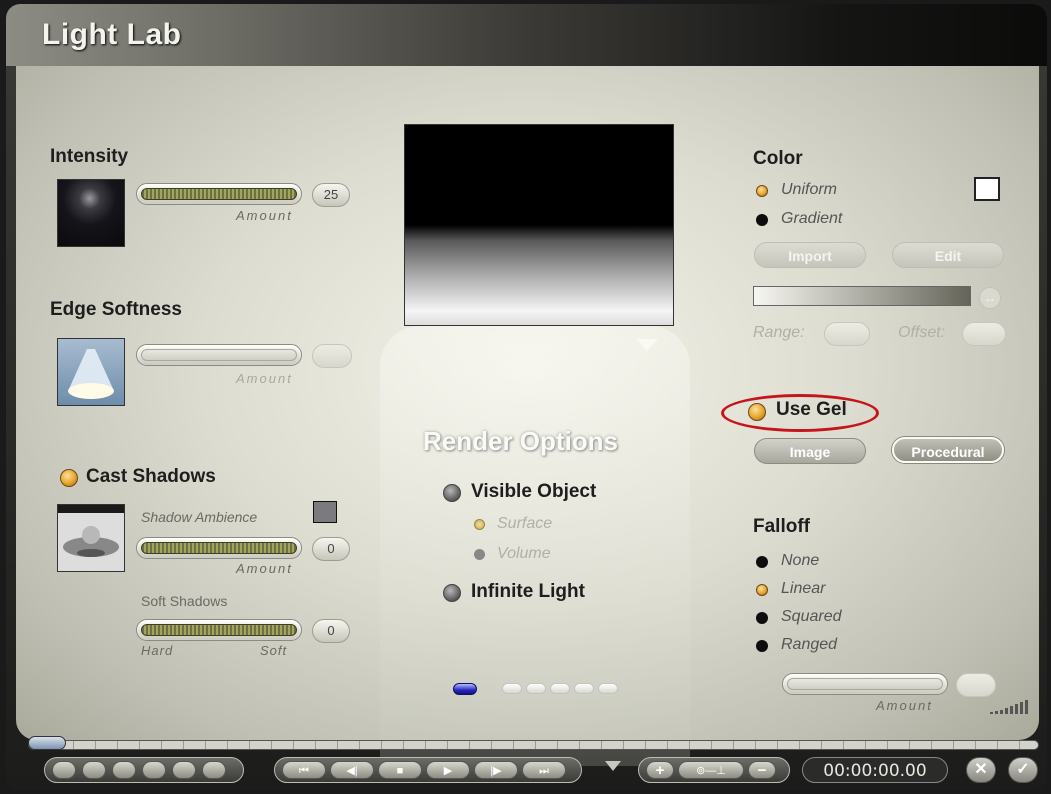  What do you see at coordinates (400, 770) in the screenshot?
I see `stop-icon: ■` at bounding box center [400, 770].